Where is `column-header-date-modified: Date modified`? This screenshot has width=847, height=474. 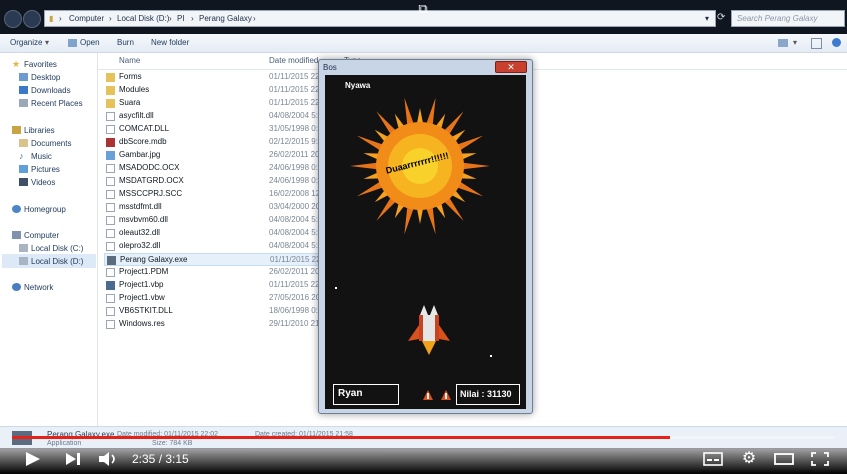
column-header-date-modified: Date modified is located at coordinates (293, 60).